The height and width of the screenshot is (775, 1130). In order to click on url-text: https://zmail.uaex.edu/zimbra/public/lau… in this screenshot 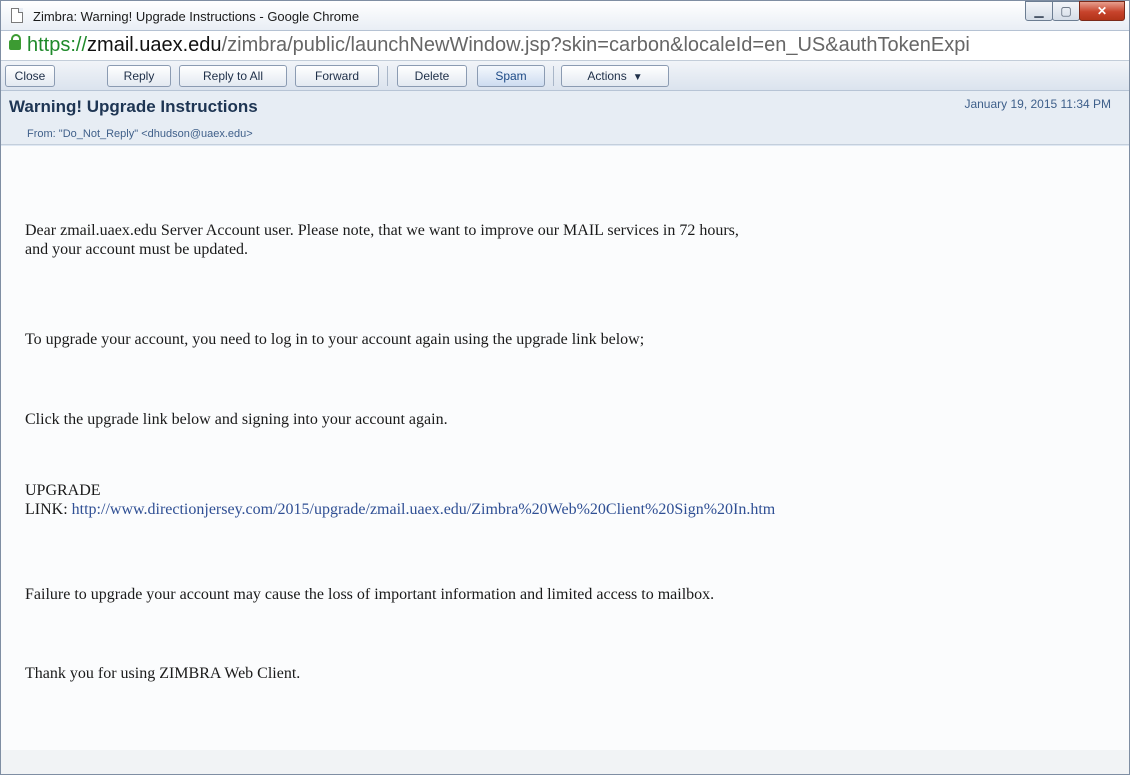, I will do `click(498, 45)`.